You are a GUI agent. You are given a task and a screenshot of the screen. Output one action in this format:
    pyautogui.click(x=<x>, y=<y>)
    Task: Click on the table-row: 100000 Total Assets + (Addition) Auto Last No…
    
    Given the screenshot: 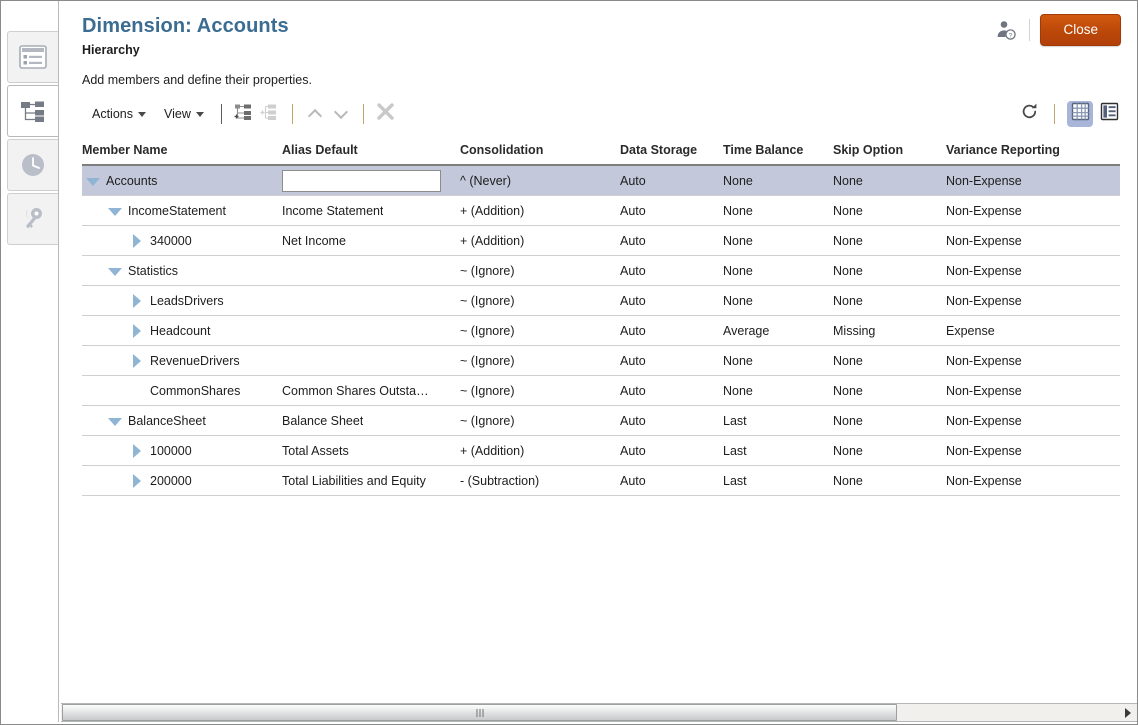 What is the action you would take?
    pyautogui.click(x=601, y=451)
    